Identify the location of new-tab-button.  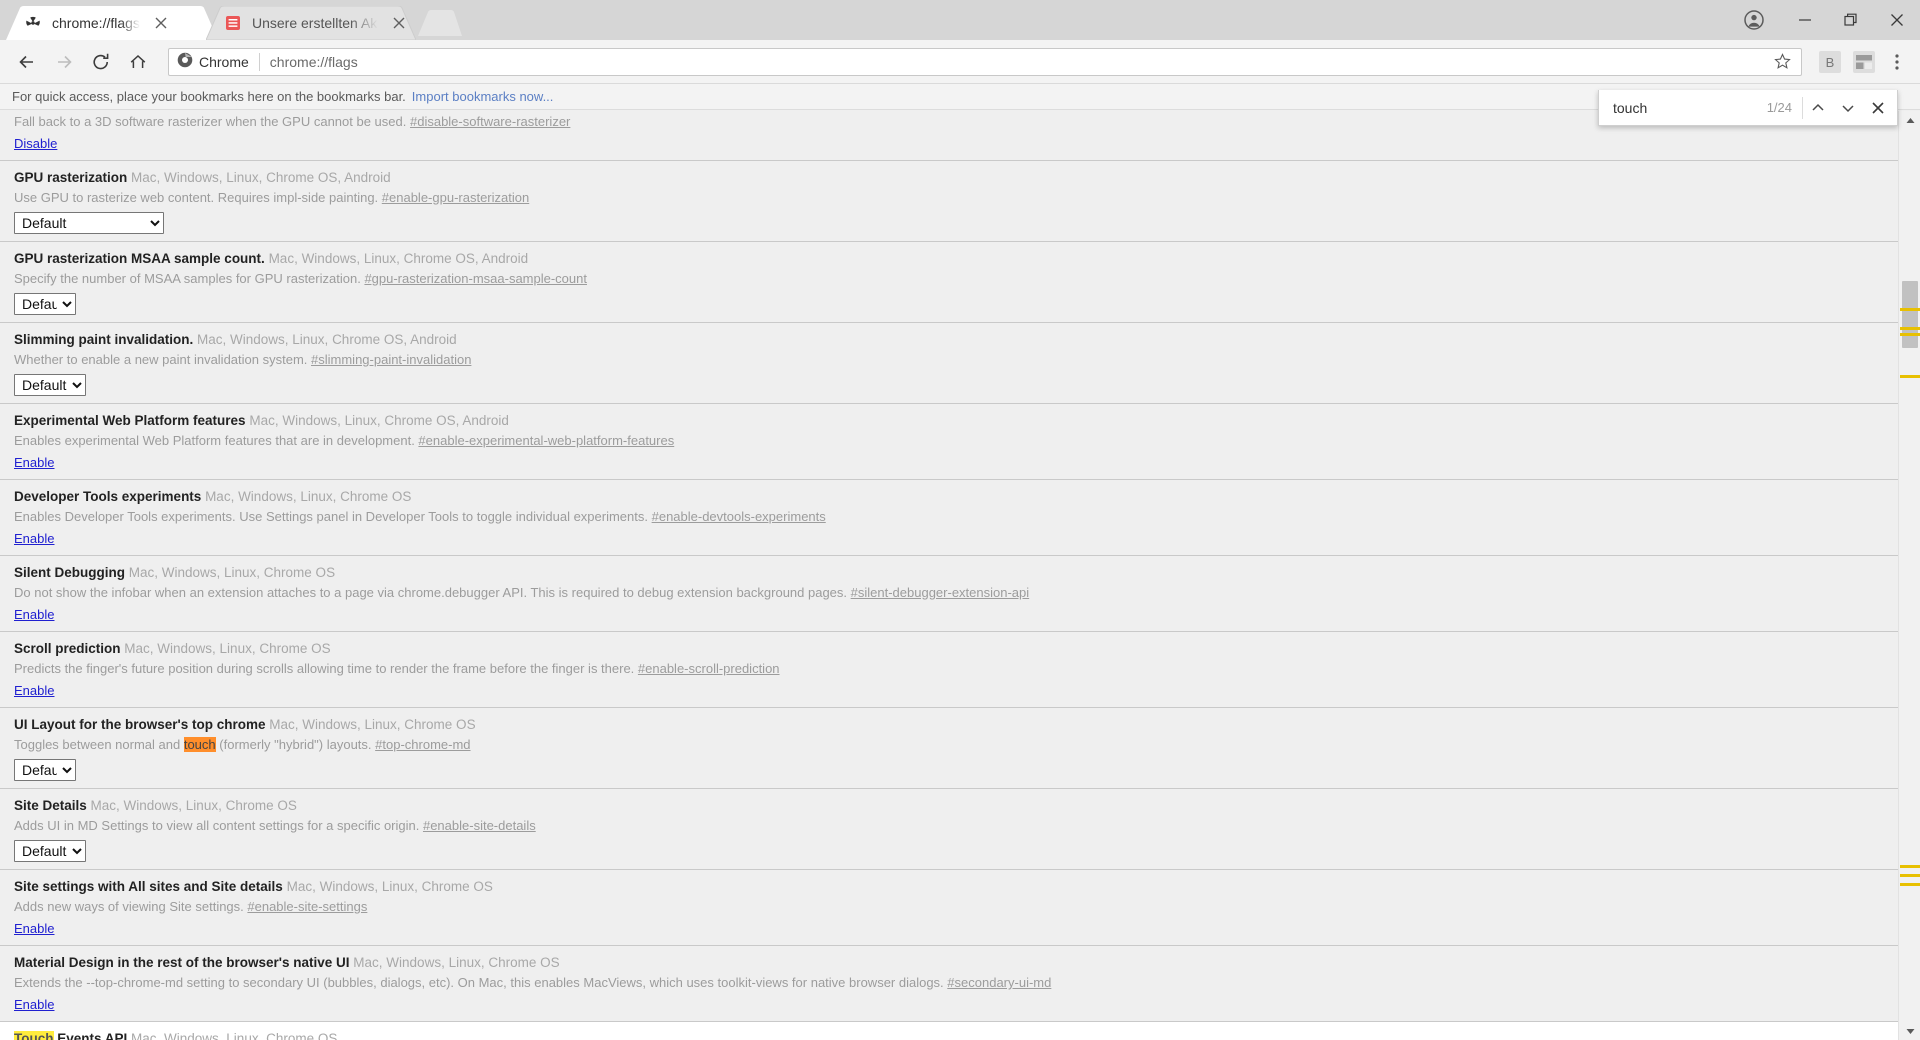
(440, 23).